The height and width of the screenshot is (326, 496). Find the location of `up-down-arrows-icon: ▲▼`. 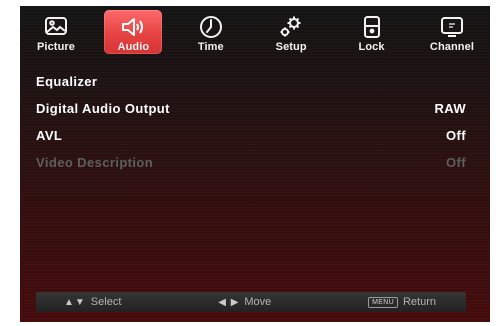

up-down-arrows-icon: ▲▼ is located at coordinates (75, 302).